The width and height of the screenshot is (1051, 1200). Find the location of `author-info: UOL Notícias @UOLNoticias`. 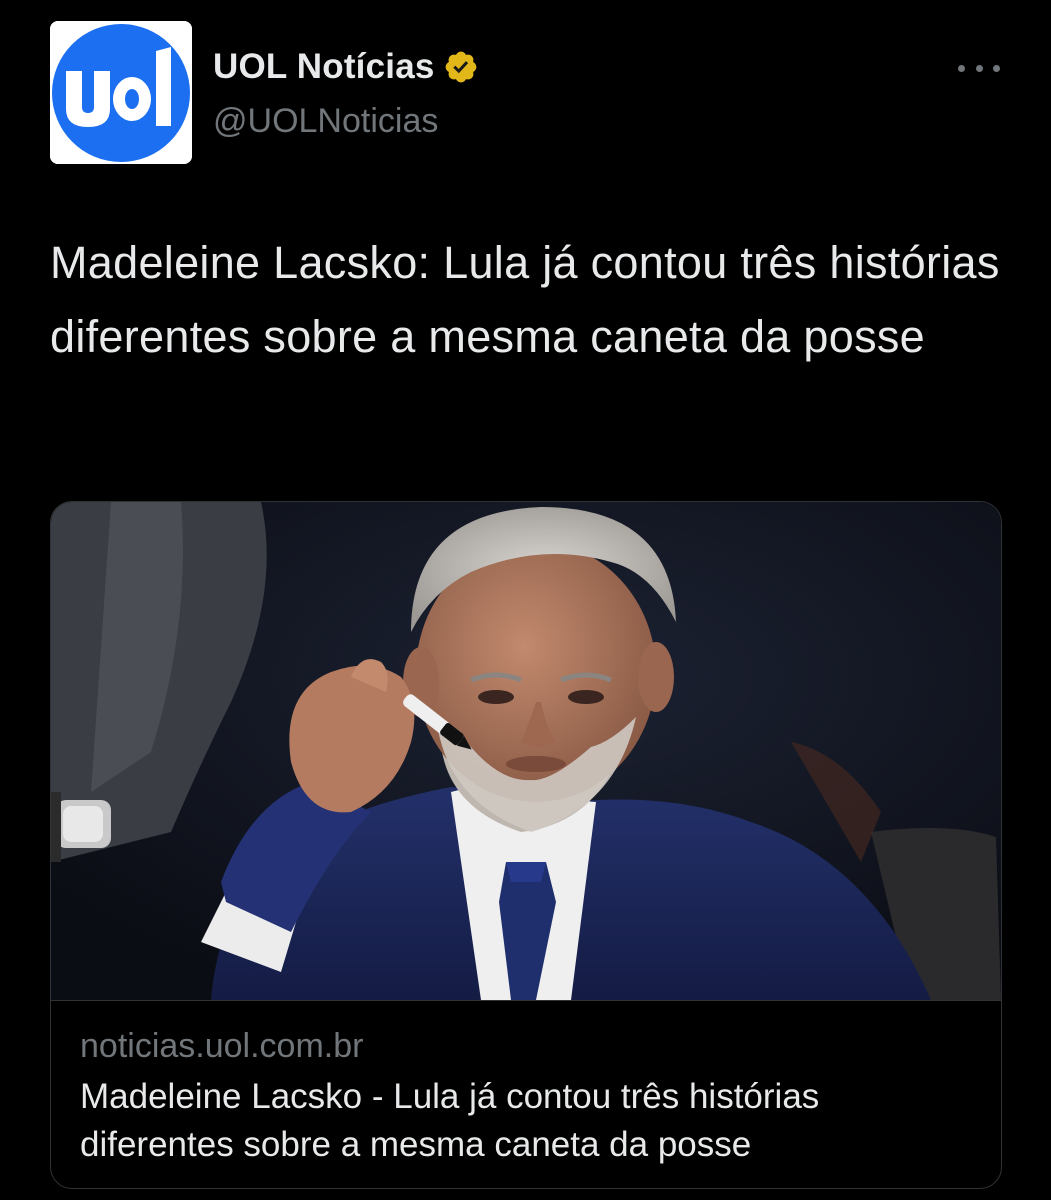

author-info: UOL Notícias @UOLNoticias is located at coordinates (346, 92).